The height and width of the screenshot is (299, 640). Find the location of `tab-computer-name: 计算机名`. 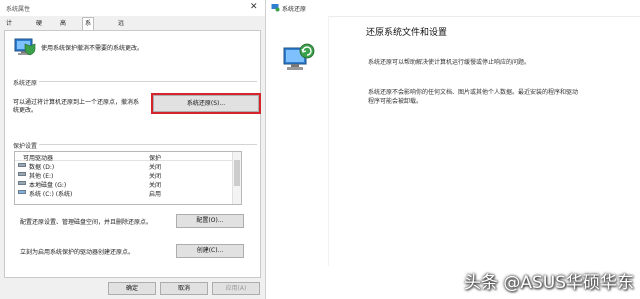

tab-computer-name: 计算机名 is located at coordinates (9, 39).